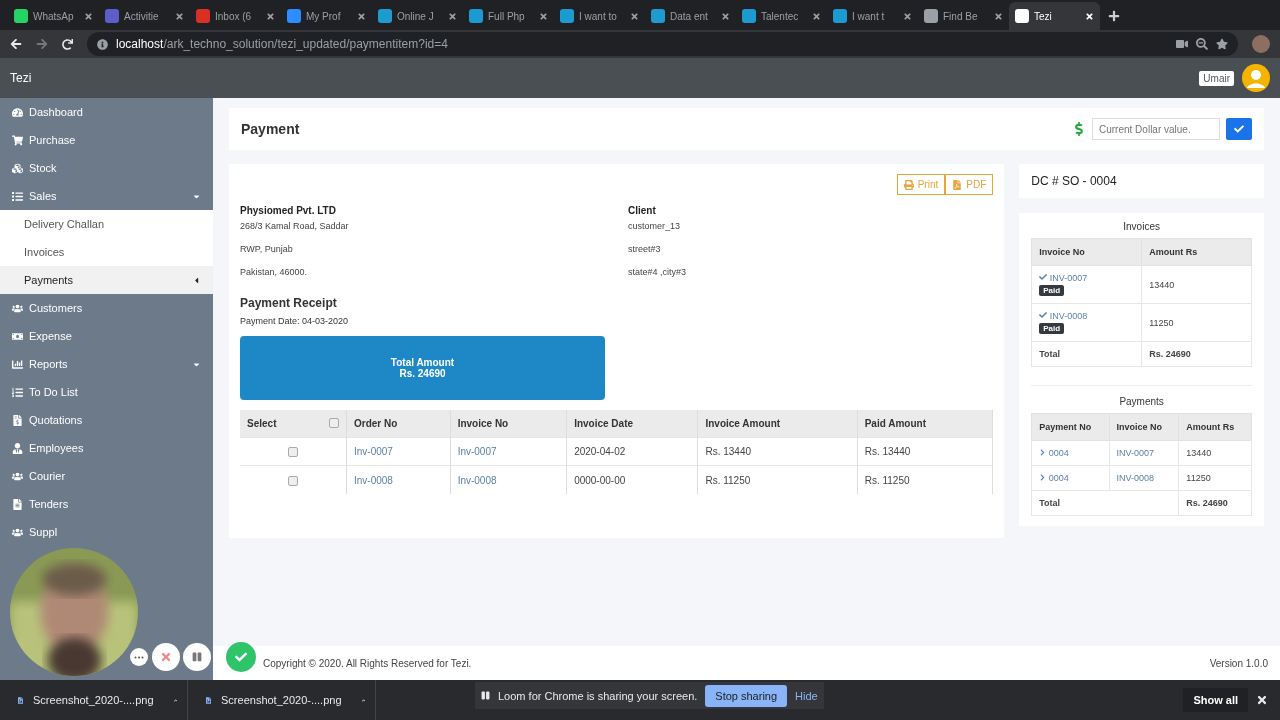 This screenshot has height=720, width=1280. I want to click on table-cell: 13440, so click(1215, 453).